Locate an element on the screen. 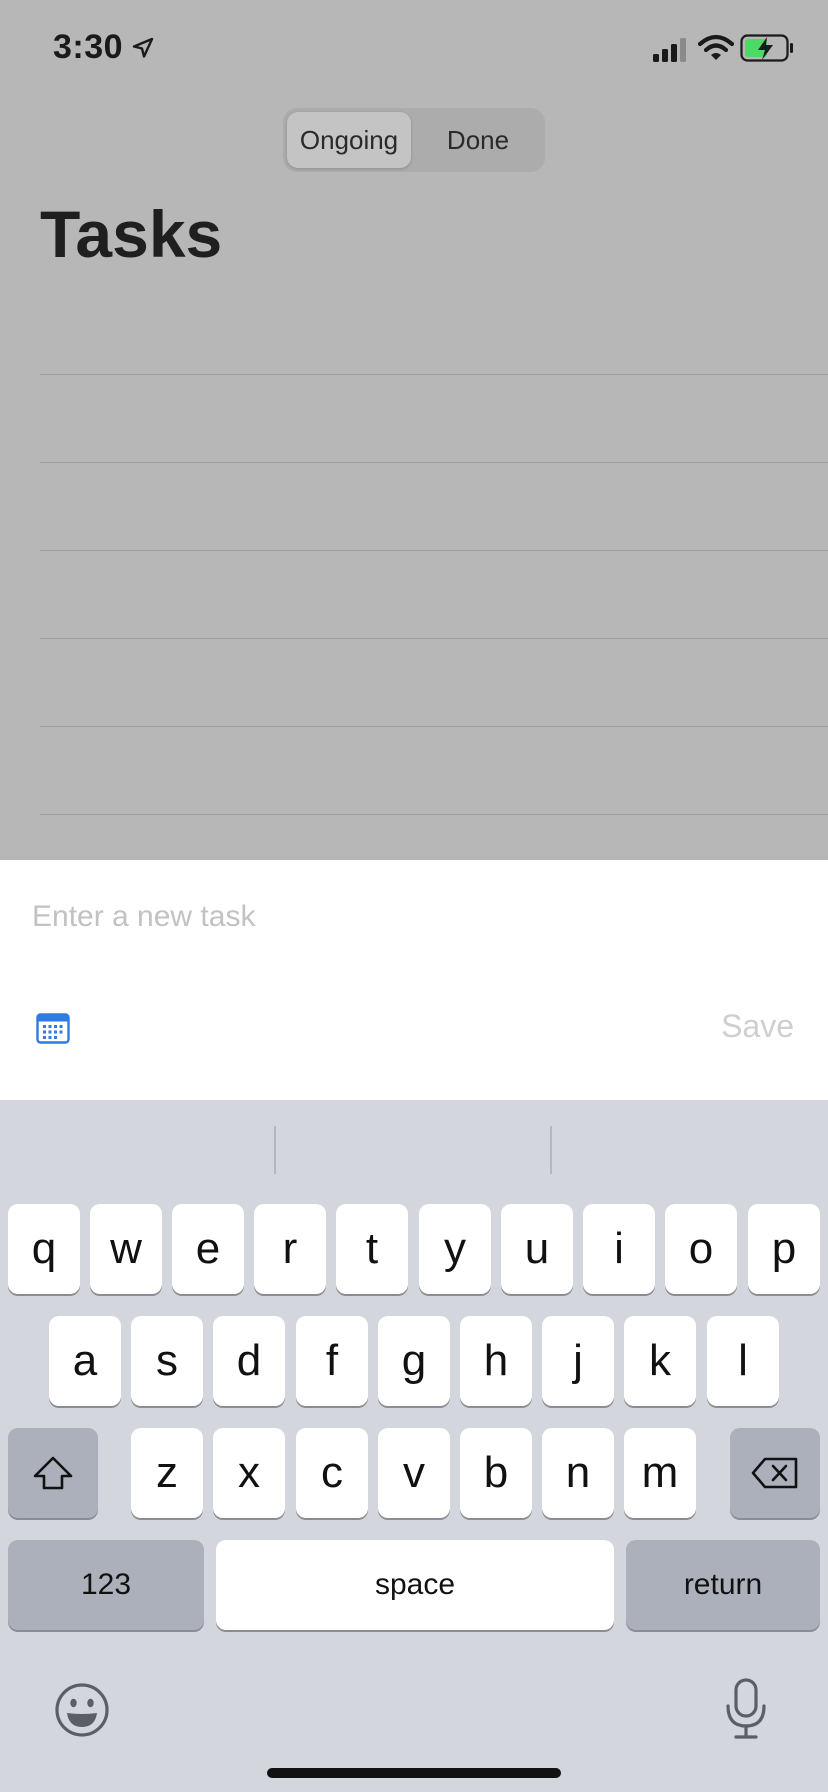  tab-ongoing: Ongoing is located at coordinates (349, 140).